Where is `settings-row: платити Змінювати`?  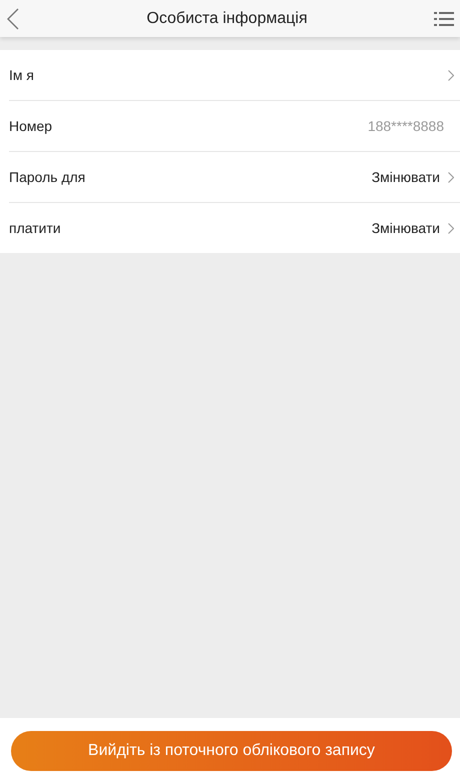 settings-row: платити Змінювати is located at coordinates (234, 228).